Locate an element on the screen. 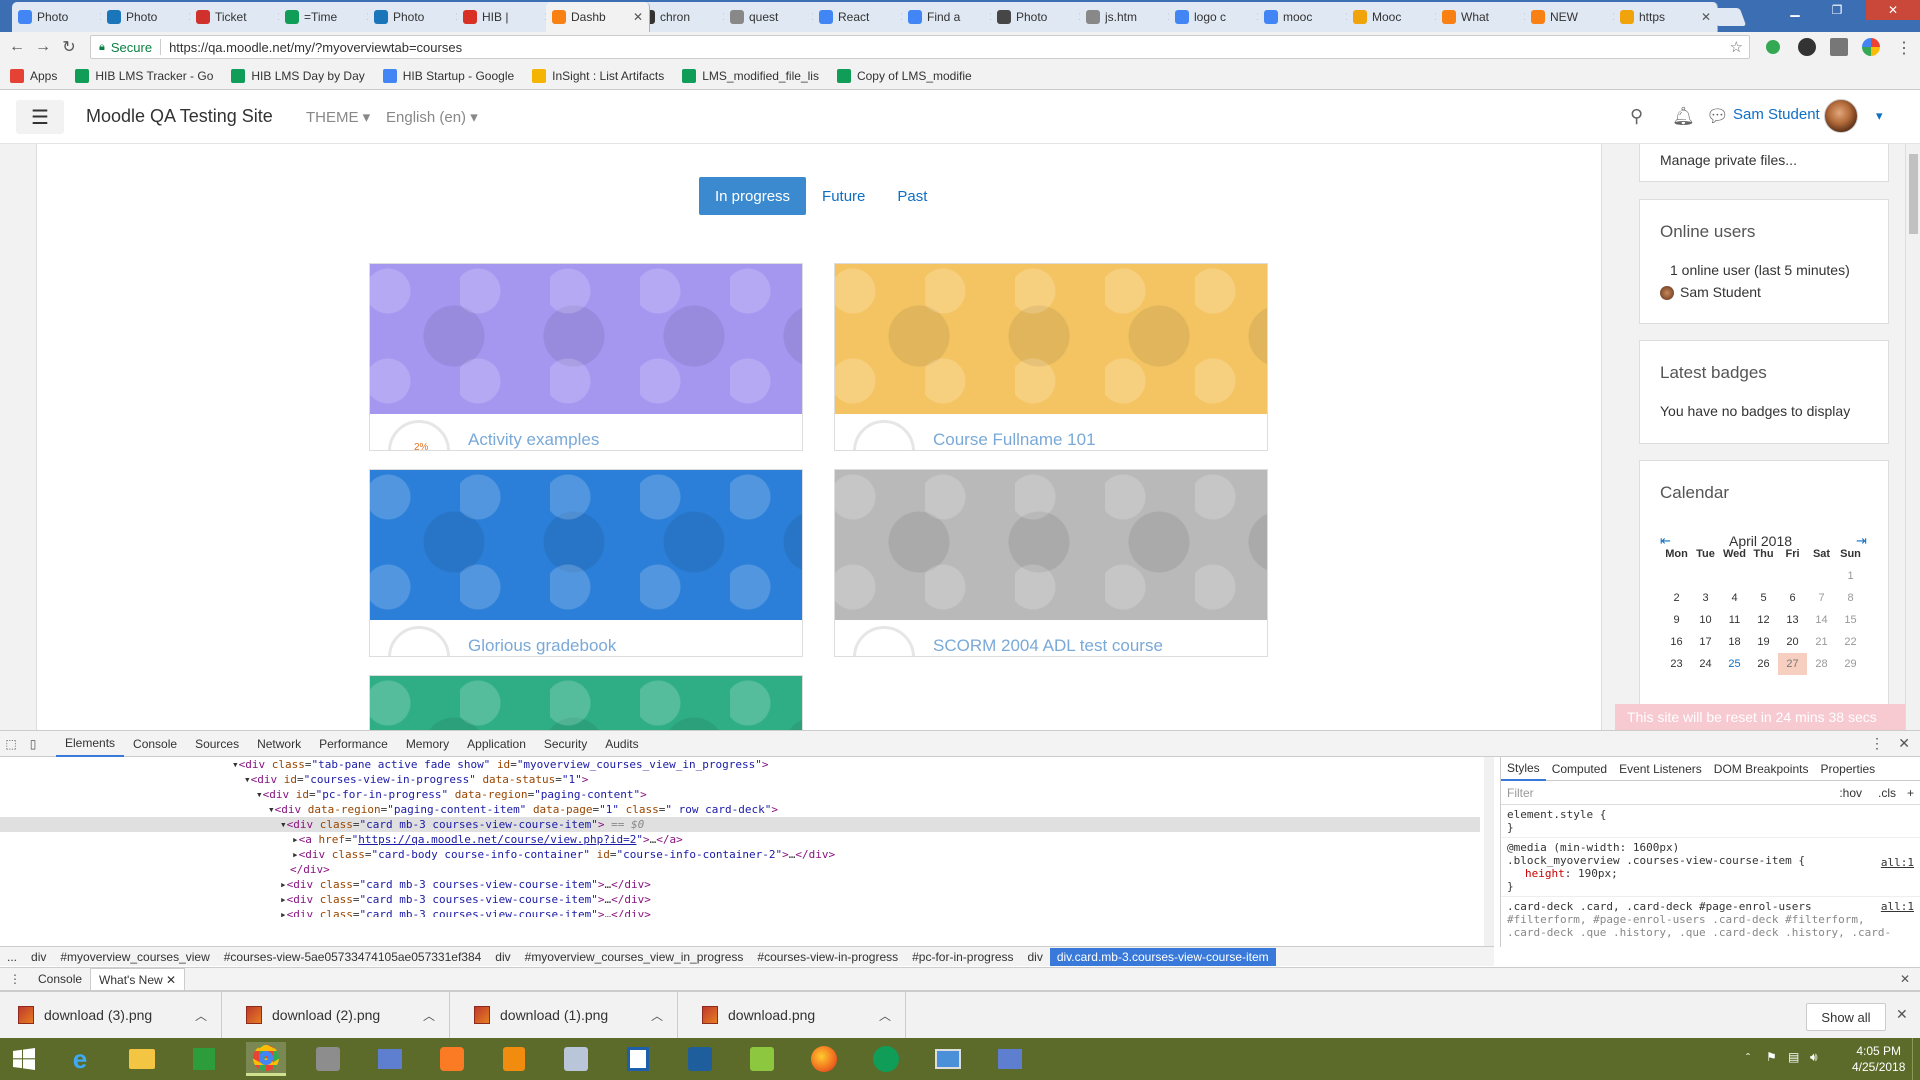  flag-icon: ⚑ is located at coordinates (1771, 1057).